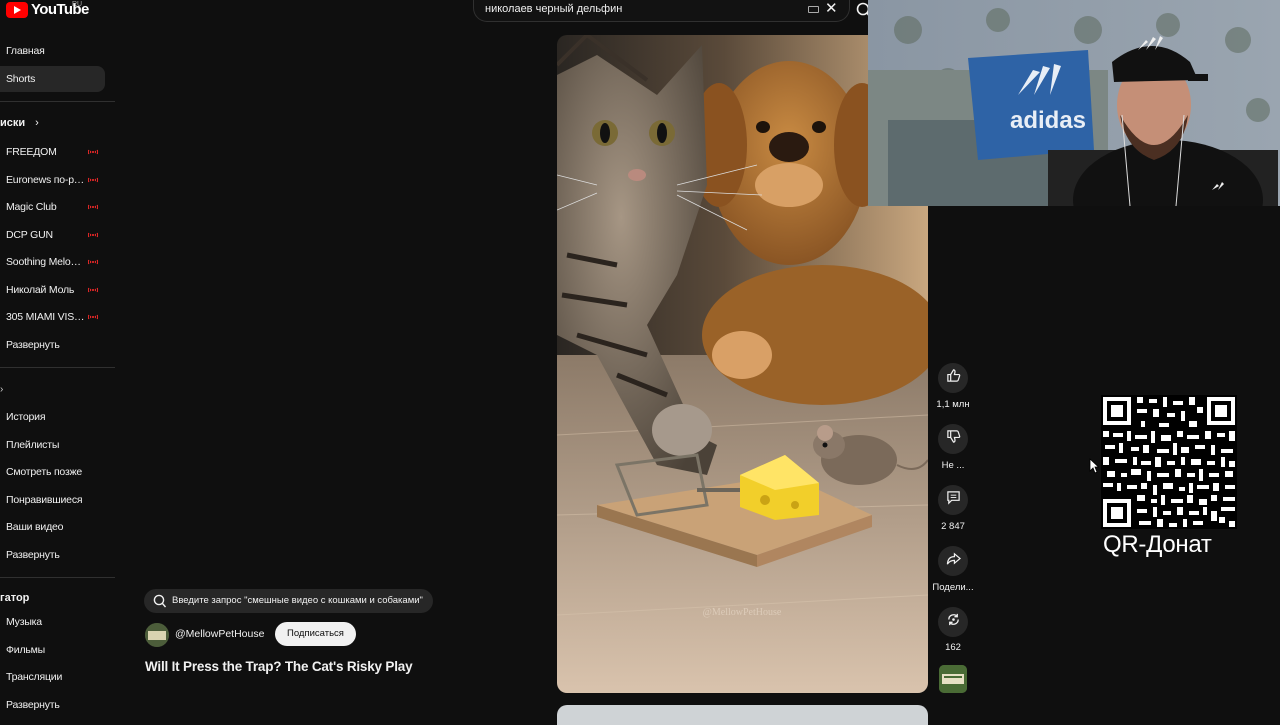 The image size is (1280, 725). I want to click on webcam-overlay: adidas, so click(1074, 103).